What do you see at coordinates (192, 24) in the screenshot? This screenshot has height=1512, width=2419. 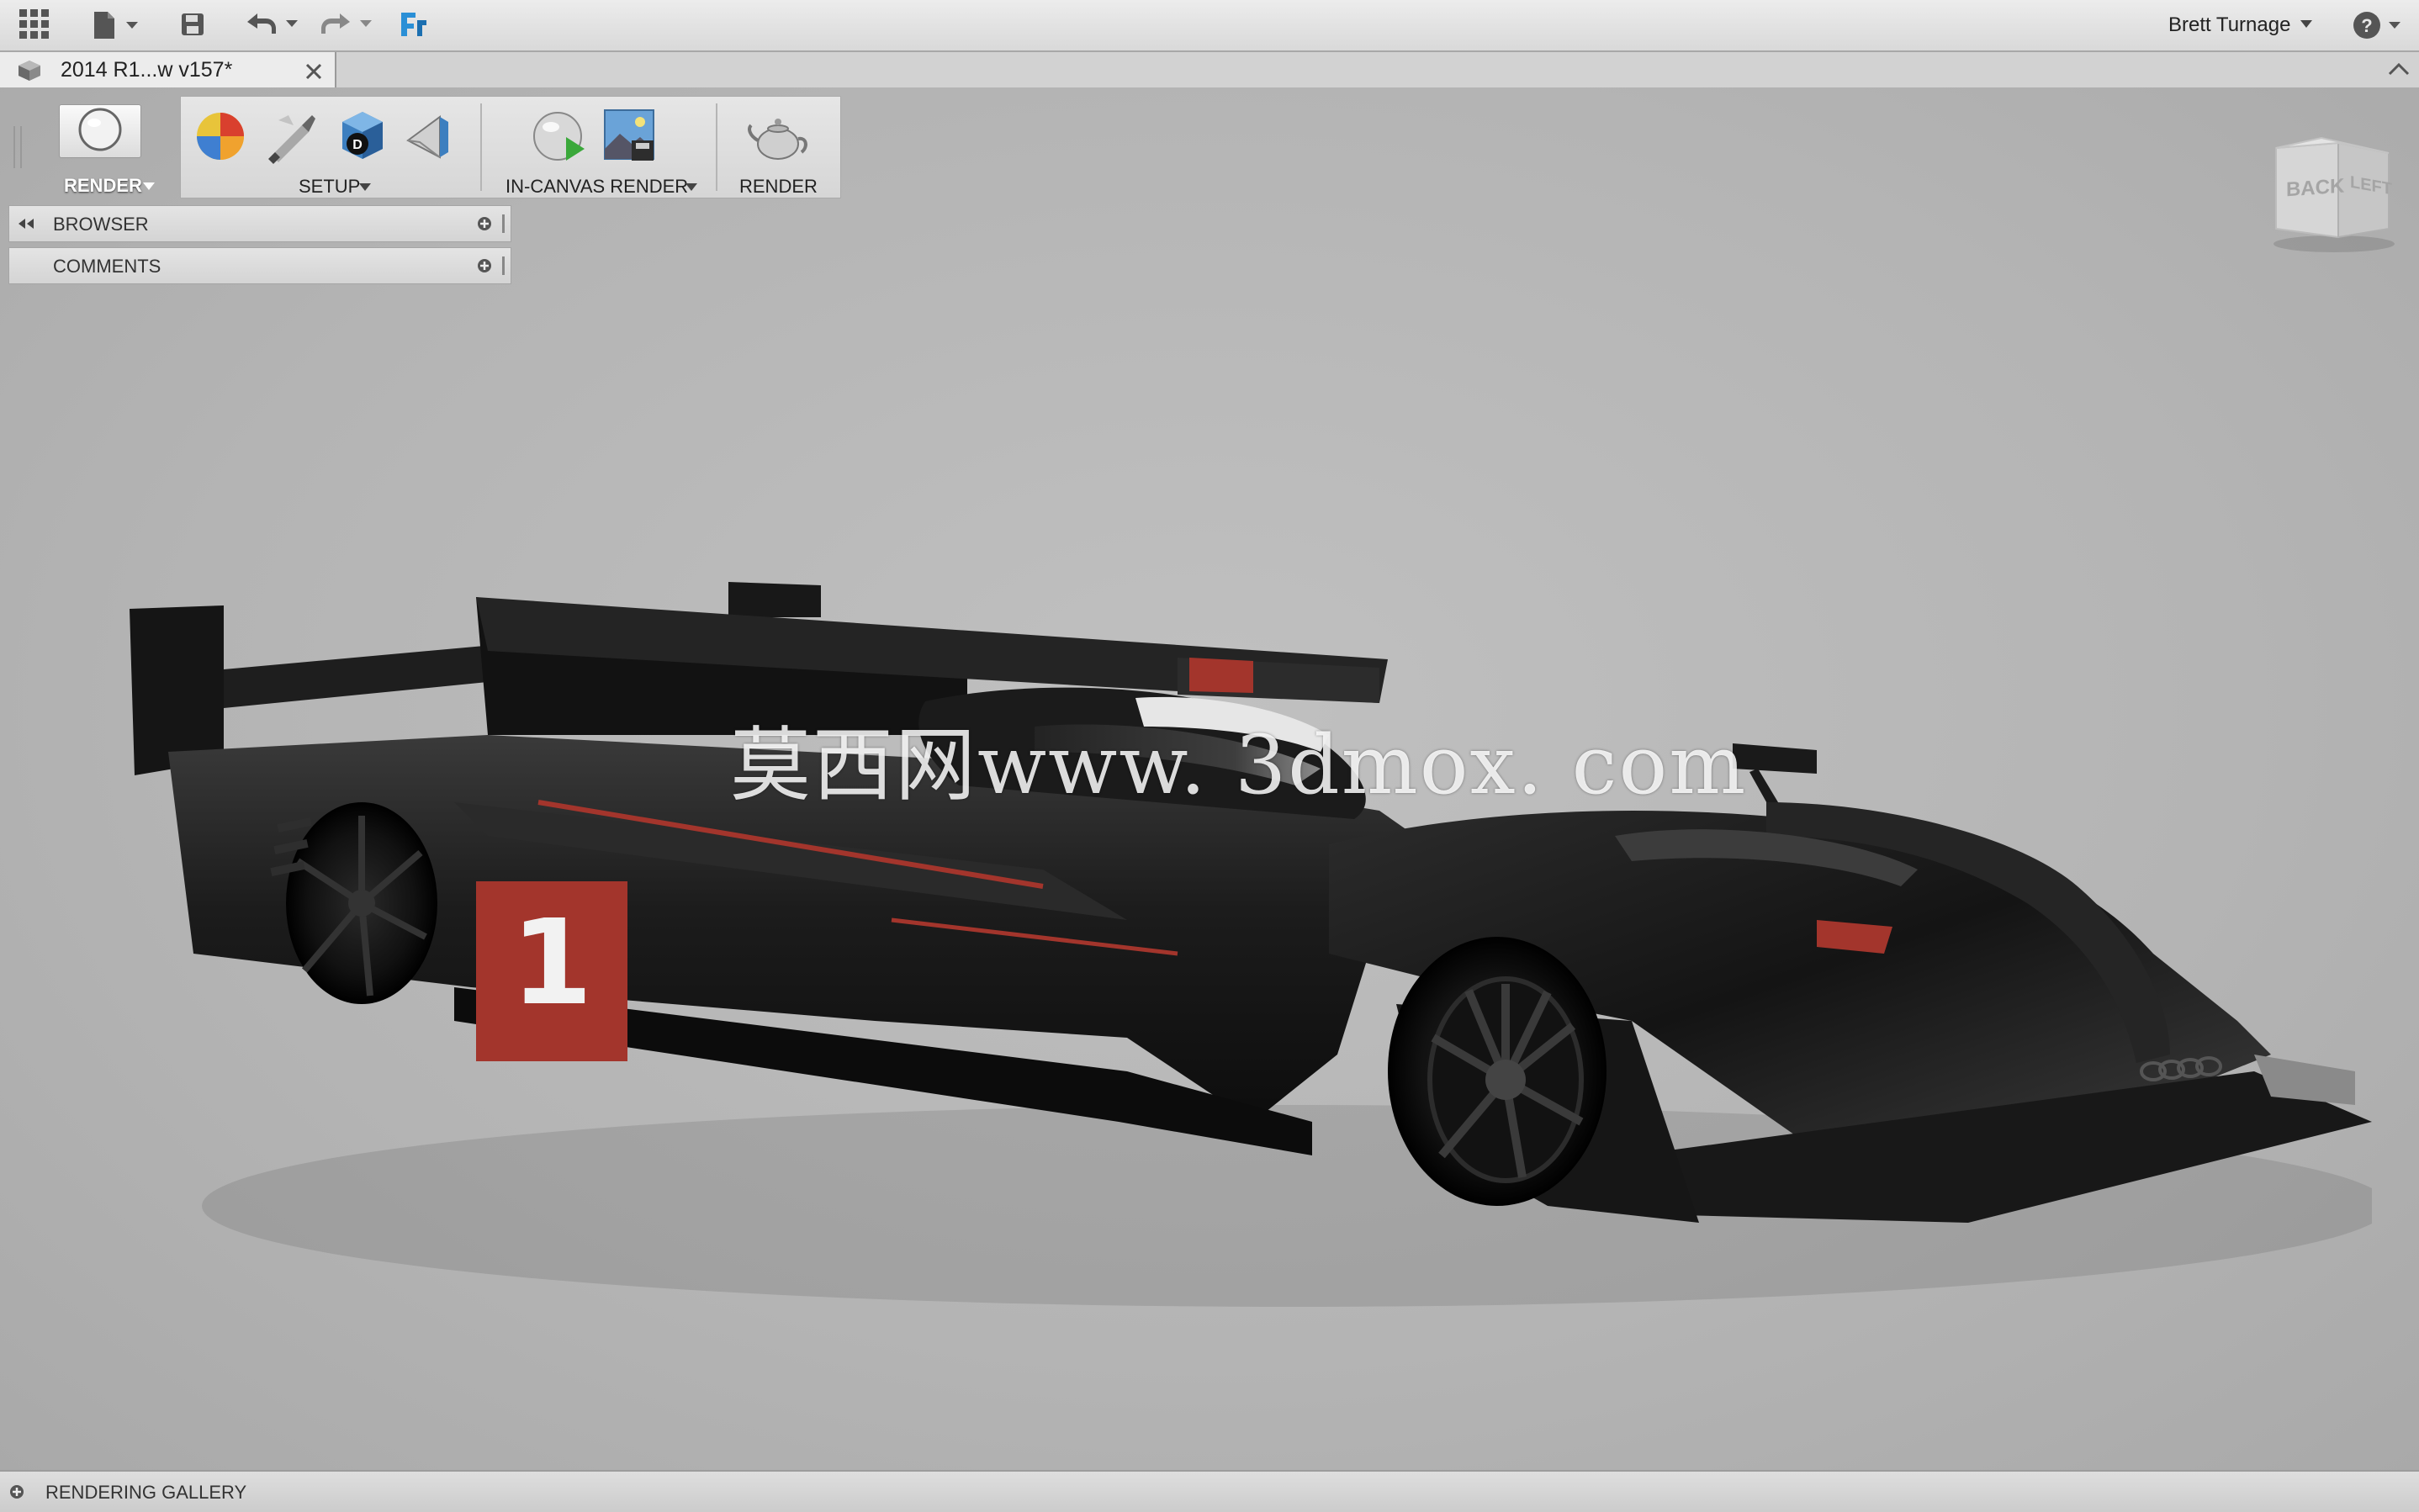 I see `save-icon` at bounding box center [192, 24].